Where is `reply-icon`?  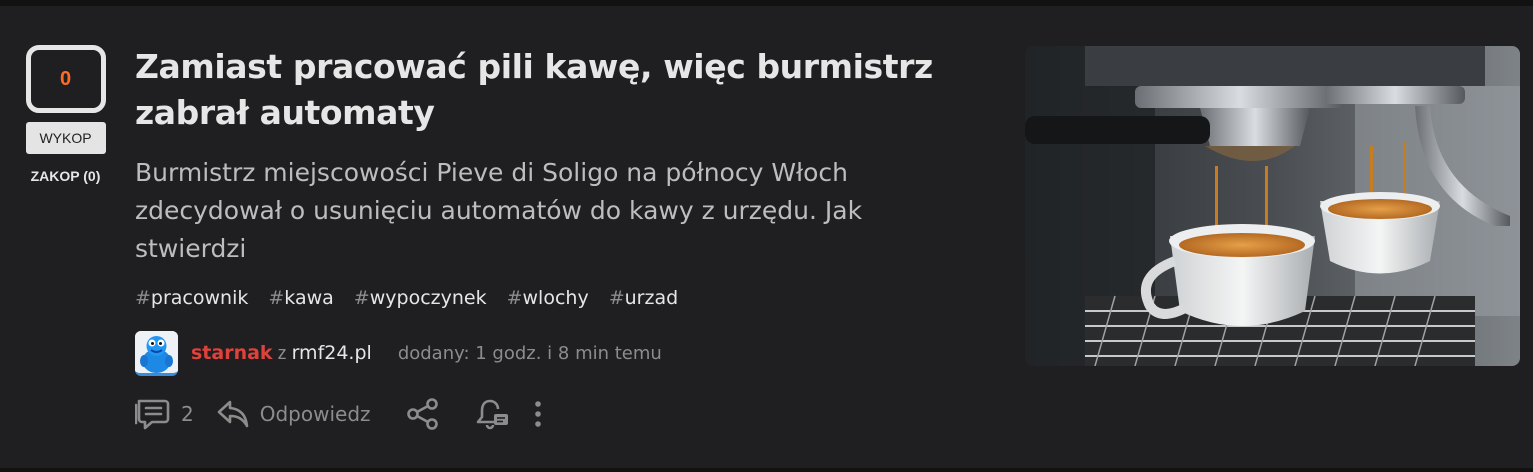 reply-icon is located at coordinates (233, 414).